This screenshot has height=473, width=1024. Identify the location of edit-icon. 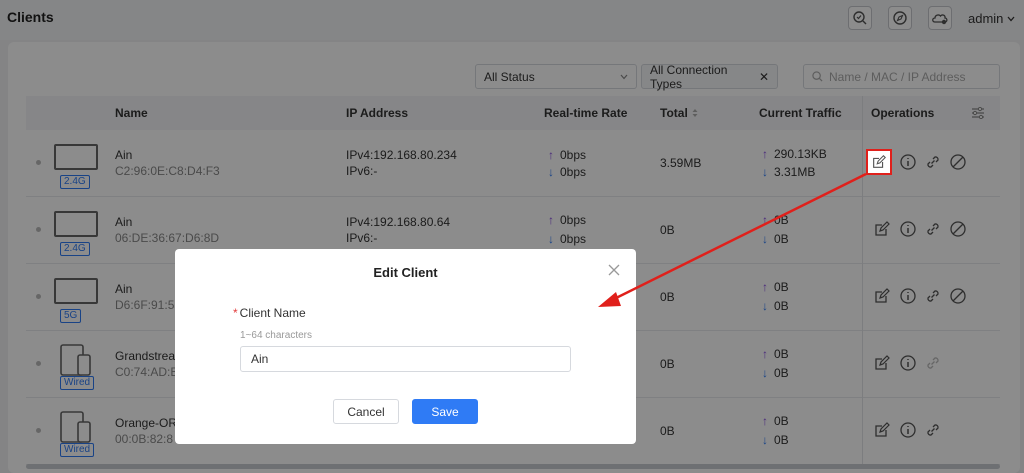
(879, 162).